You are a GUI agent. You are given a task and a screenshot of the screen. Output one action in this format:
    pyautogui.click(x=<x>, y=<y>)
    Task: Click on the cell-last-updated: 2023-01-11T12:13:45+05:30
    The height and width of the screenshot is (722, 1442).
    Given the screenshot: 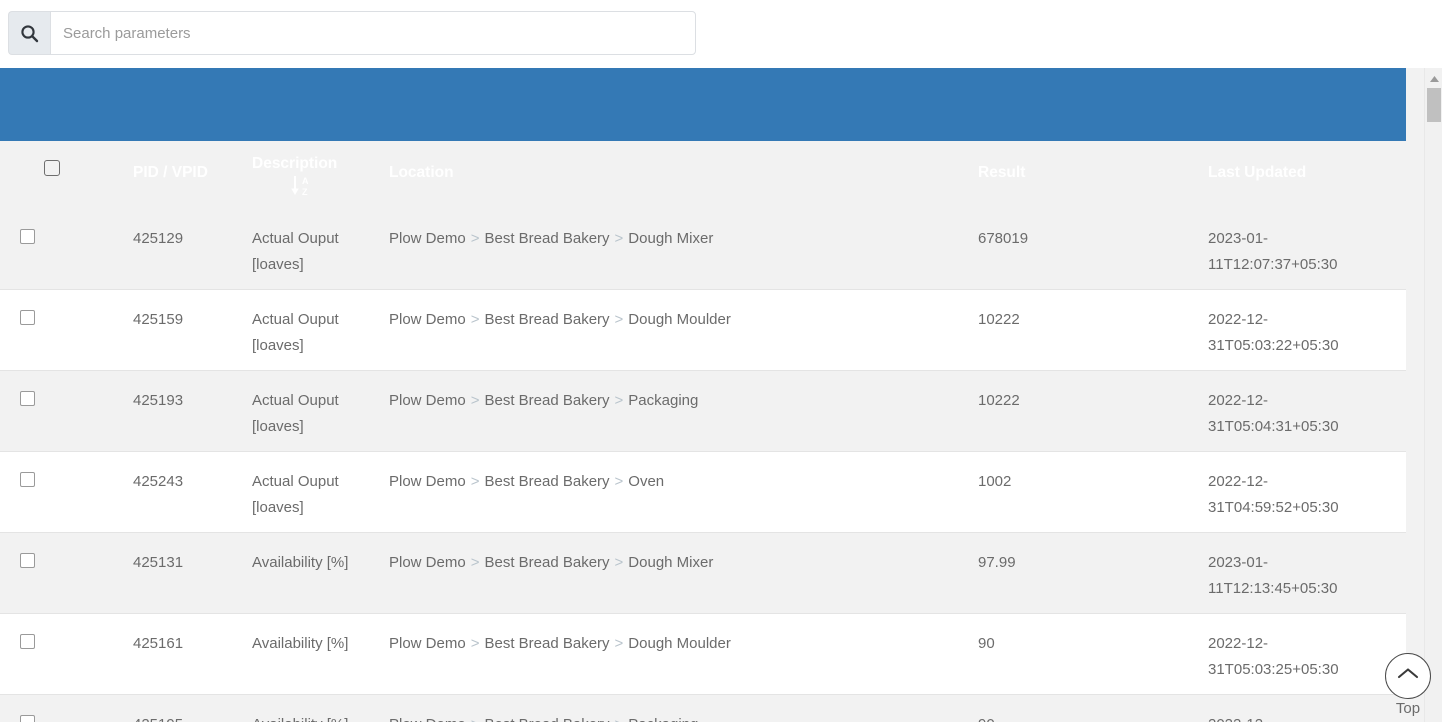 What is the action you would take?
    pyautogui.click(x=1273, y=575)
    